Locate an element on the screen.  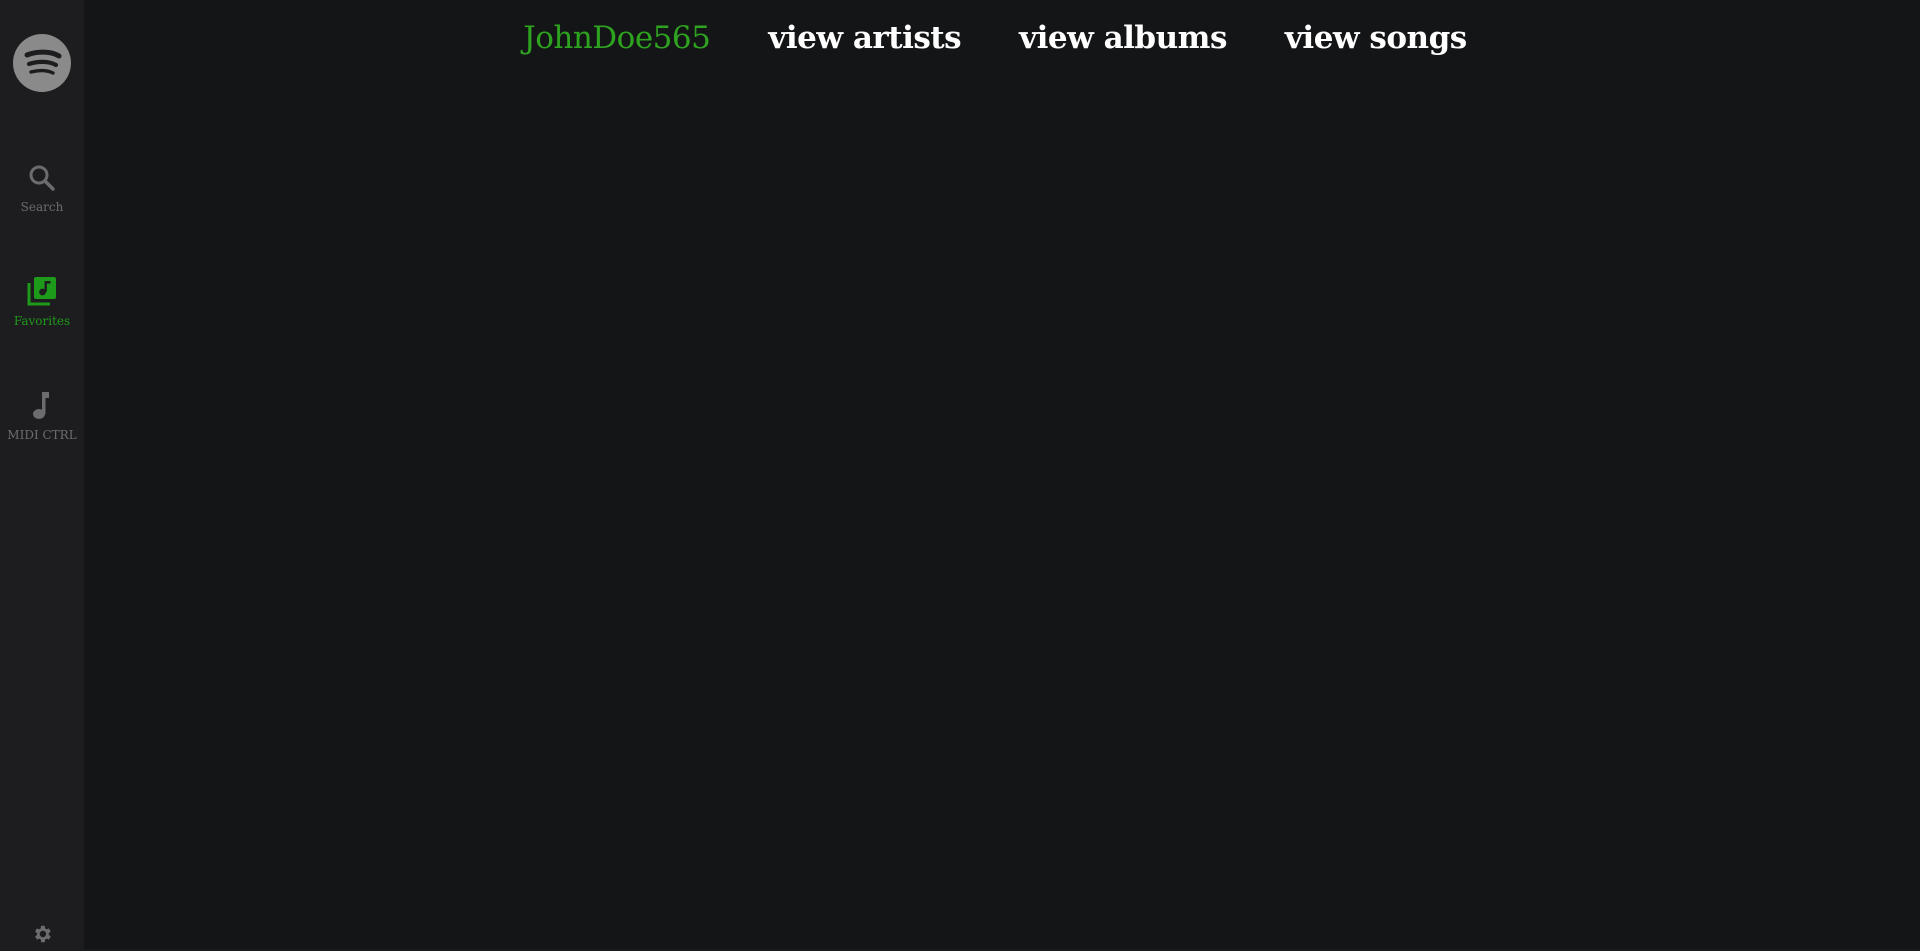
sidebar-item-midi-ctrl: MIDI CTRL is located at coordinates (42, 415).